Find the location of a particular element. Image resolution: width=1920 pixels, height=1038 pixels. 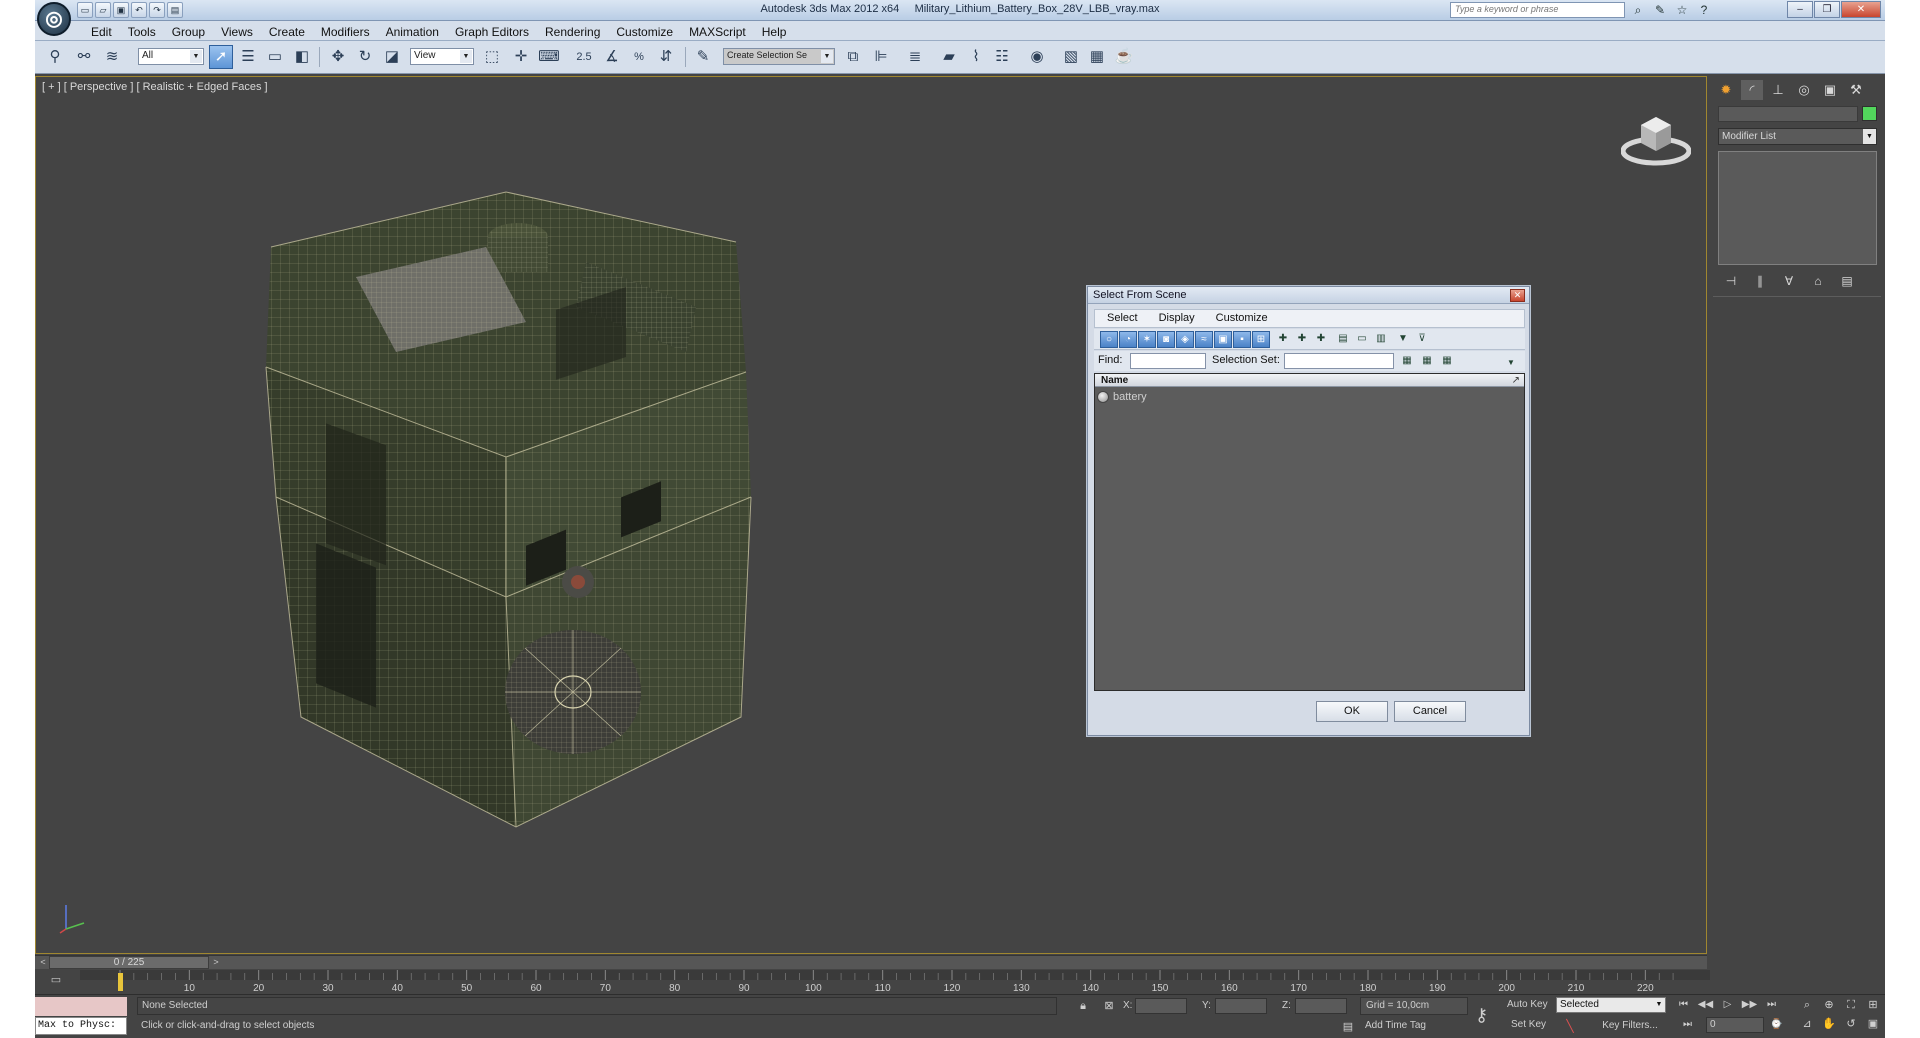

close-button: ✕ is located at coordinates (1861, 9).